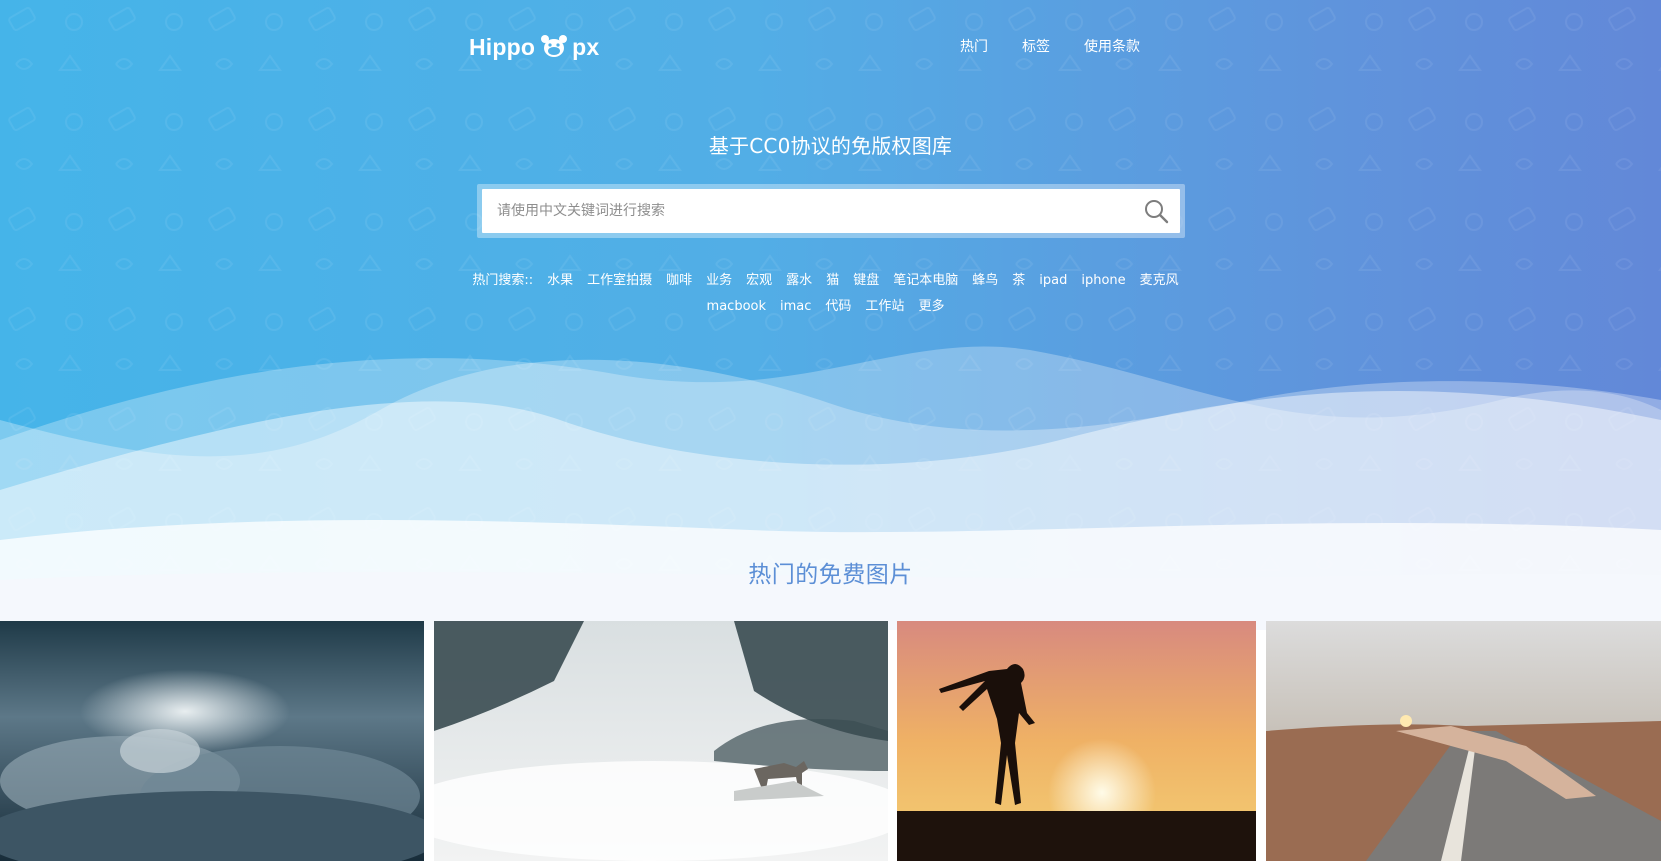 Image resolution: width=1661 pixels, height=861 pixels. I want to click on hot-tag: macbook, so click(736, 306).